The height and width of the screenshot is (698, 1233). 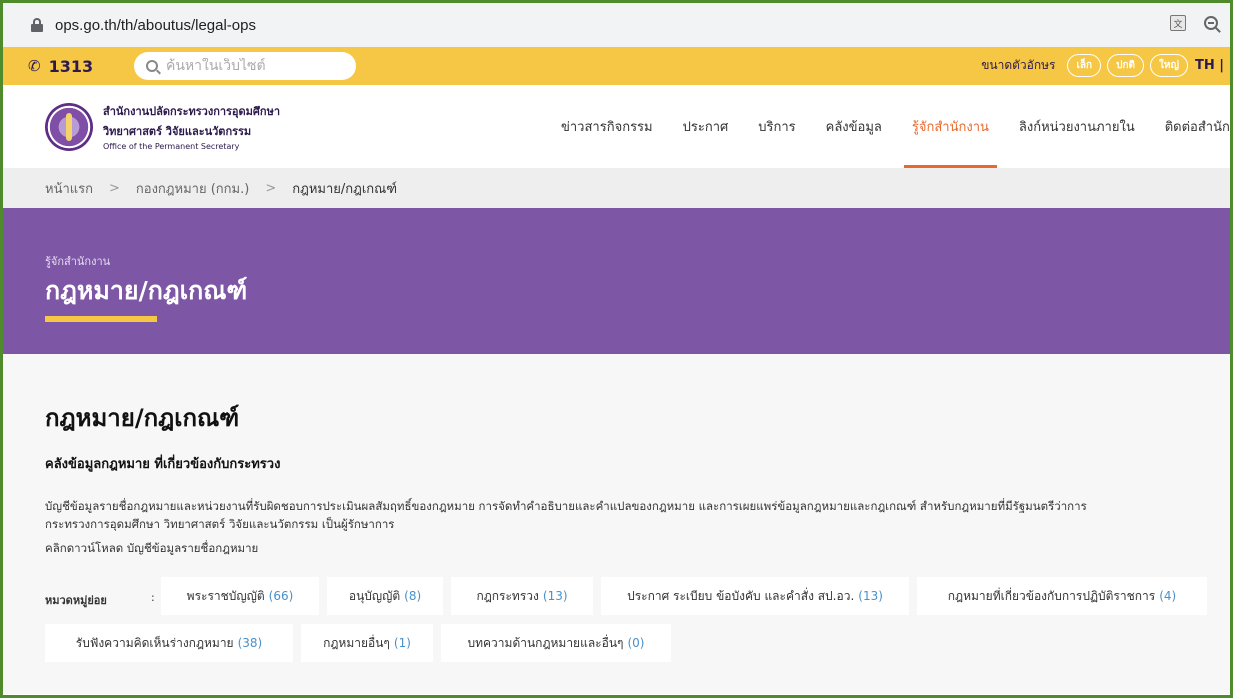 I want to click on category-label: รับฟังความคิดเห็นร่างกฎหมาย, so click(x=154, y=642).